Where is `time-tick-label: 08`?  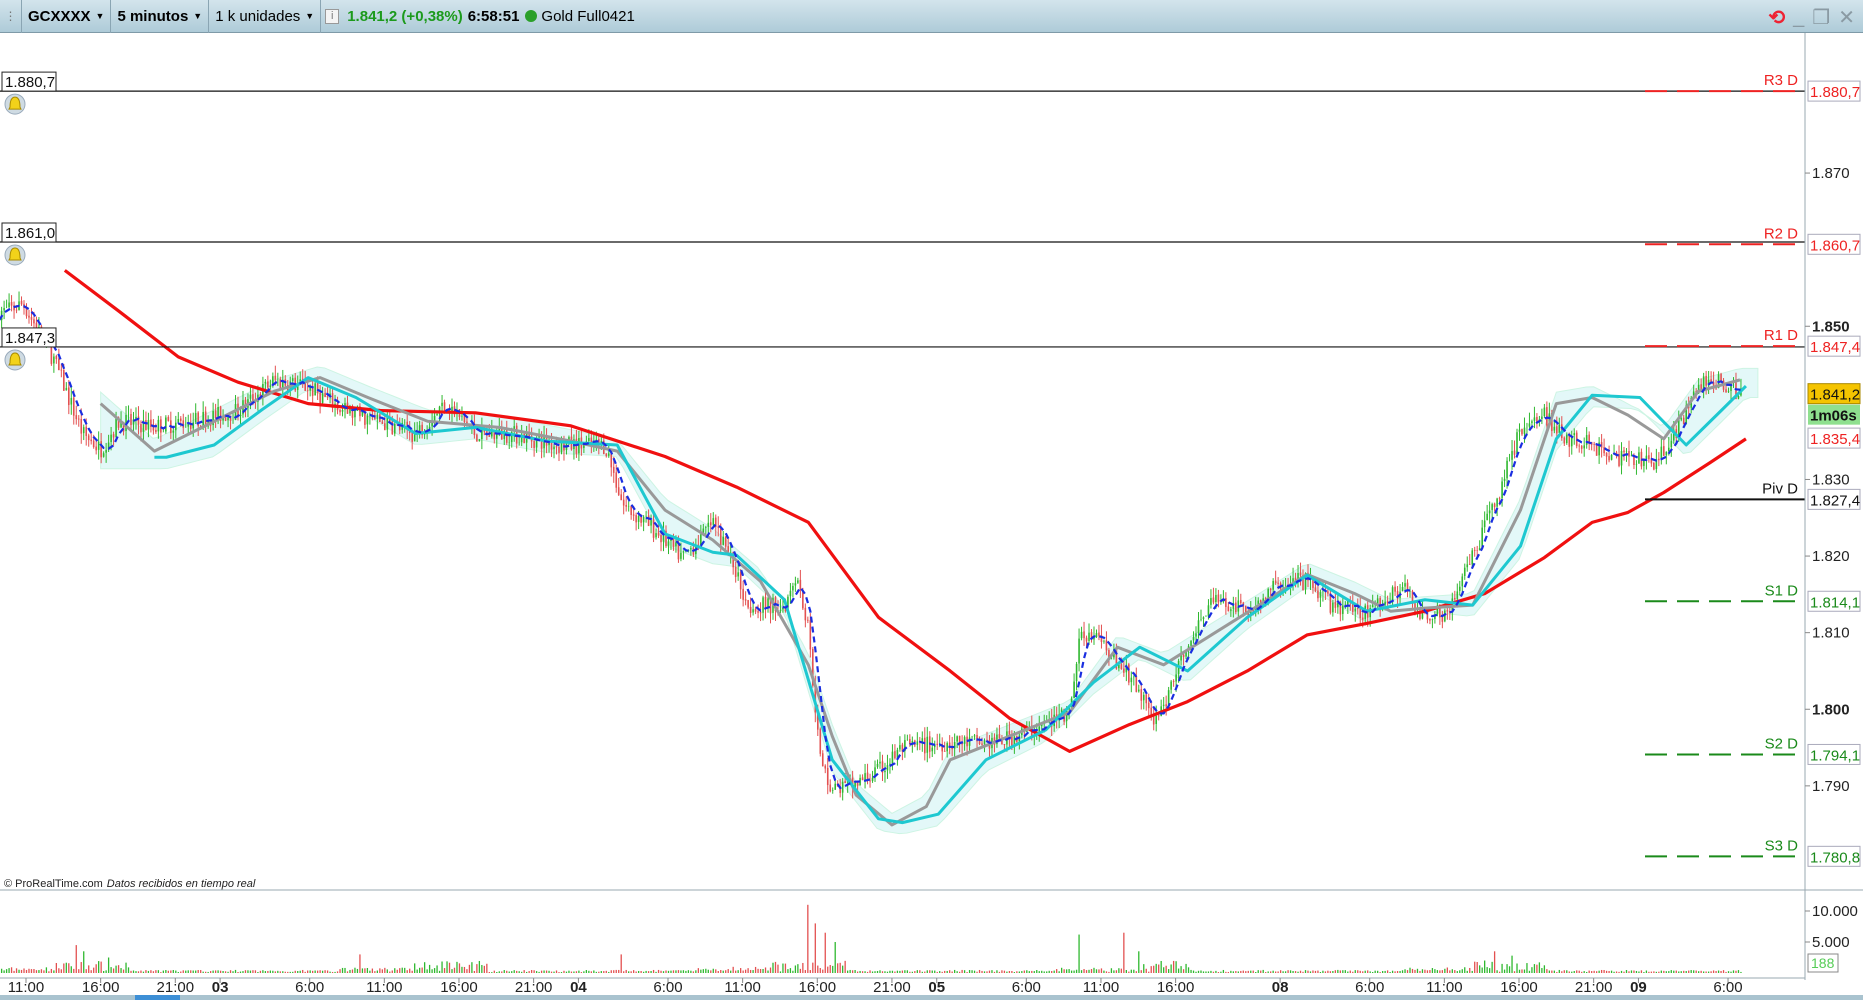
time-tick-label: 08 is located at coordinates (1280, 987).